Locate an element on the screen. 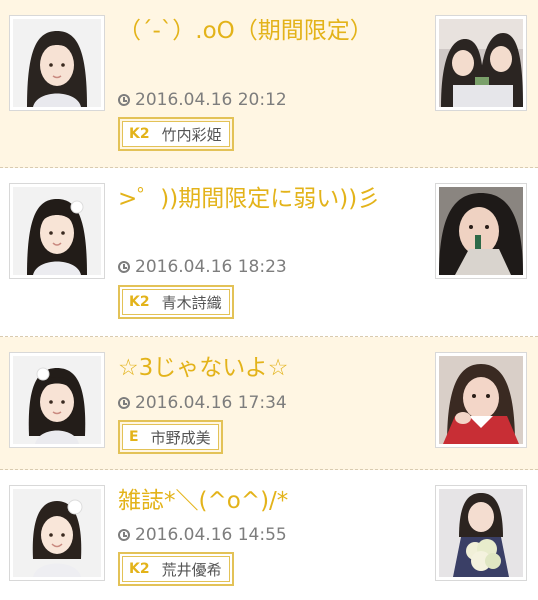 Image resolution: width=538 pixels, height=600 pixels. post-datetime: 2016.04.16 17:34 is located at coordinates (202, 403).